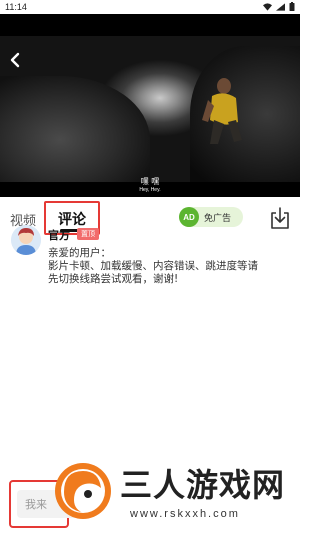 This screenshot has height=533, width=320. I want to click on avatar, so click(26, 240).